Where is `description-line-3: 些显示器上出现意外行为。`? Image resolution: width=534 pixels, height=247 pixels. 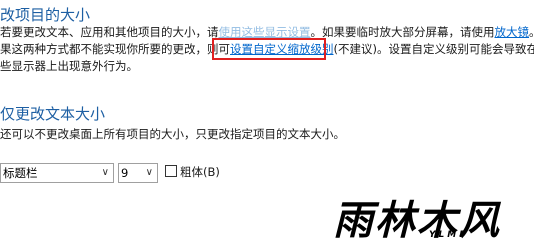 description-line-3: 些显示器上出现意外行为。 is located at coordinates (69, 66).